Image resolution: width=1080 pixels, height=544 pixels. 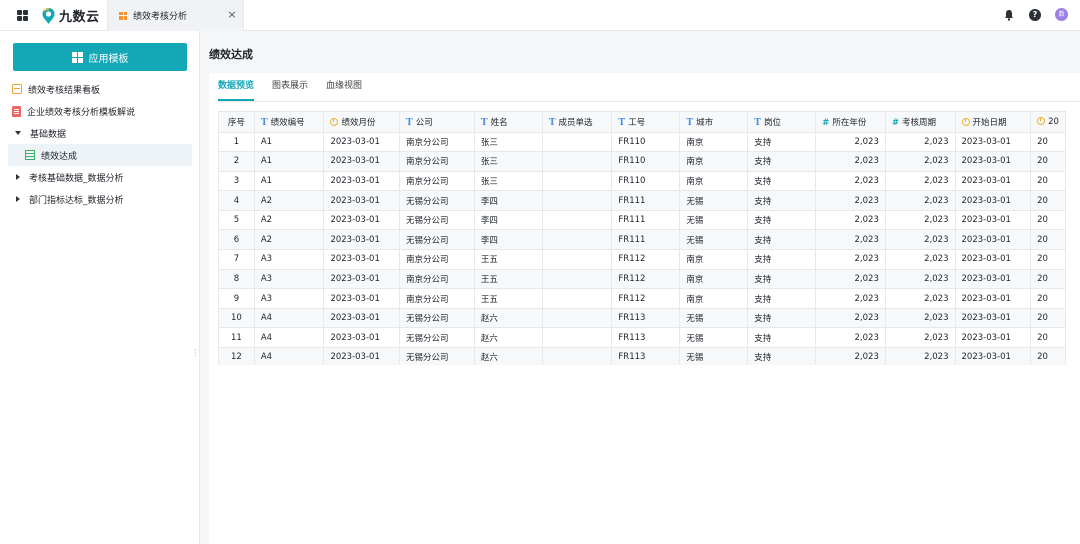 What do you see at coordinates (1035, 14) in the screenshot?
I see `help-icon: ?` at bounding box center [1035, 14].